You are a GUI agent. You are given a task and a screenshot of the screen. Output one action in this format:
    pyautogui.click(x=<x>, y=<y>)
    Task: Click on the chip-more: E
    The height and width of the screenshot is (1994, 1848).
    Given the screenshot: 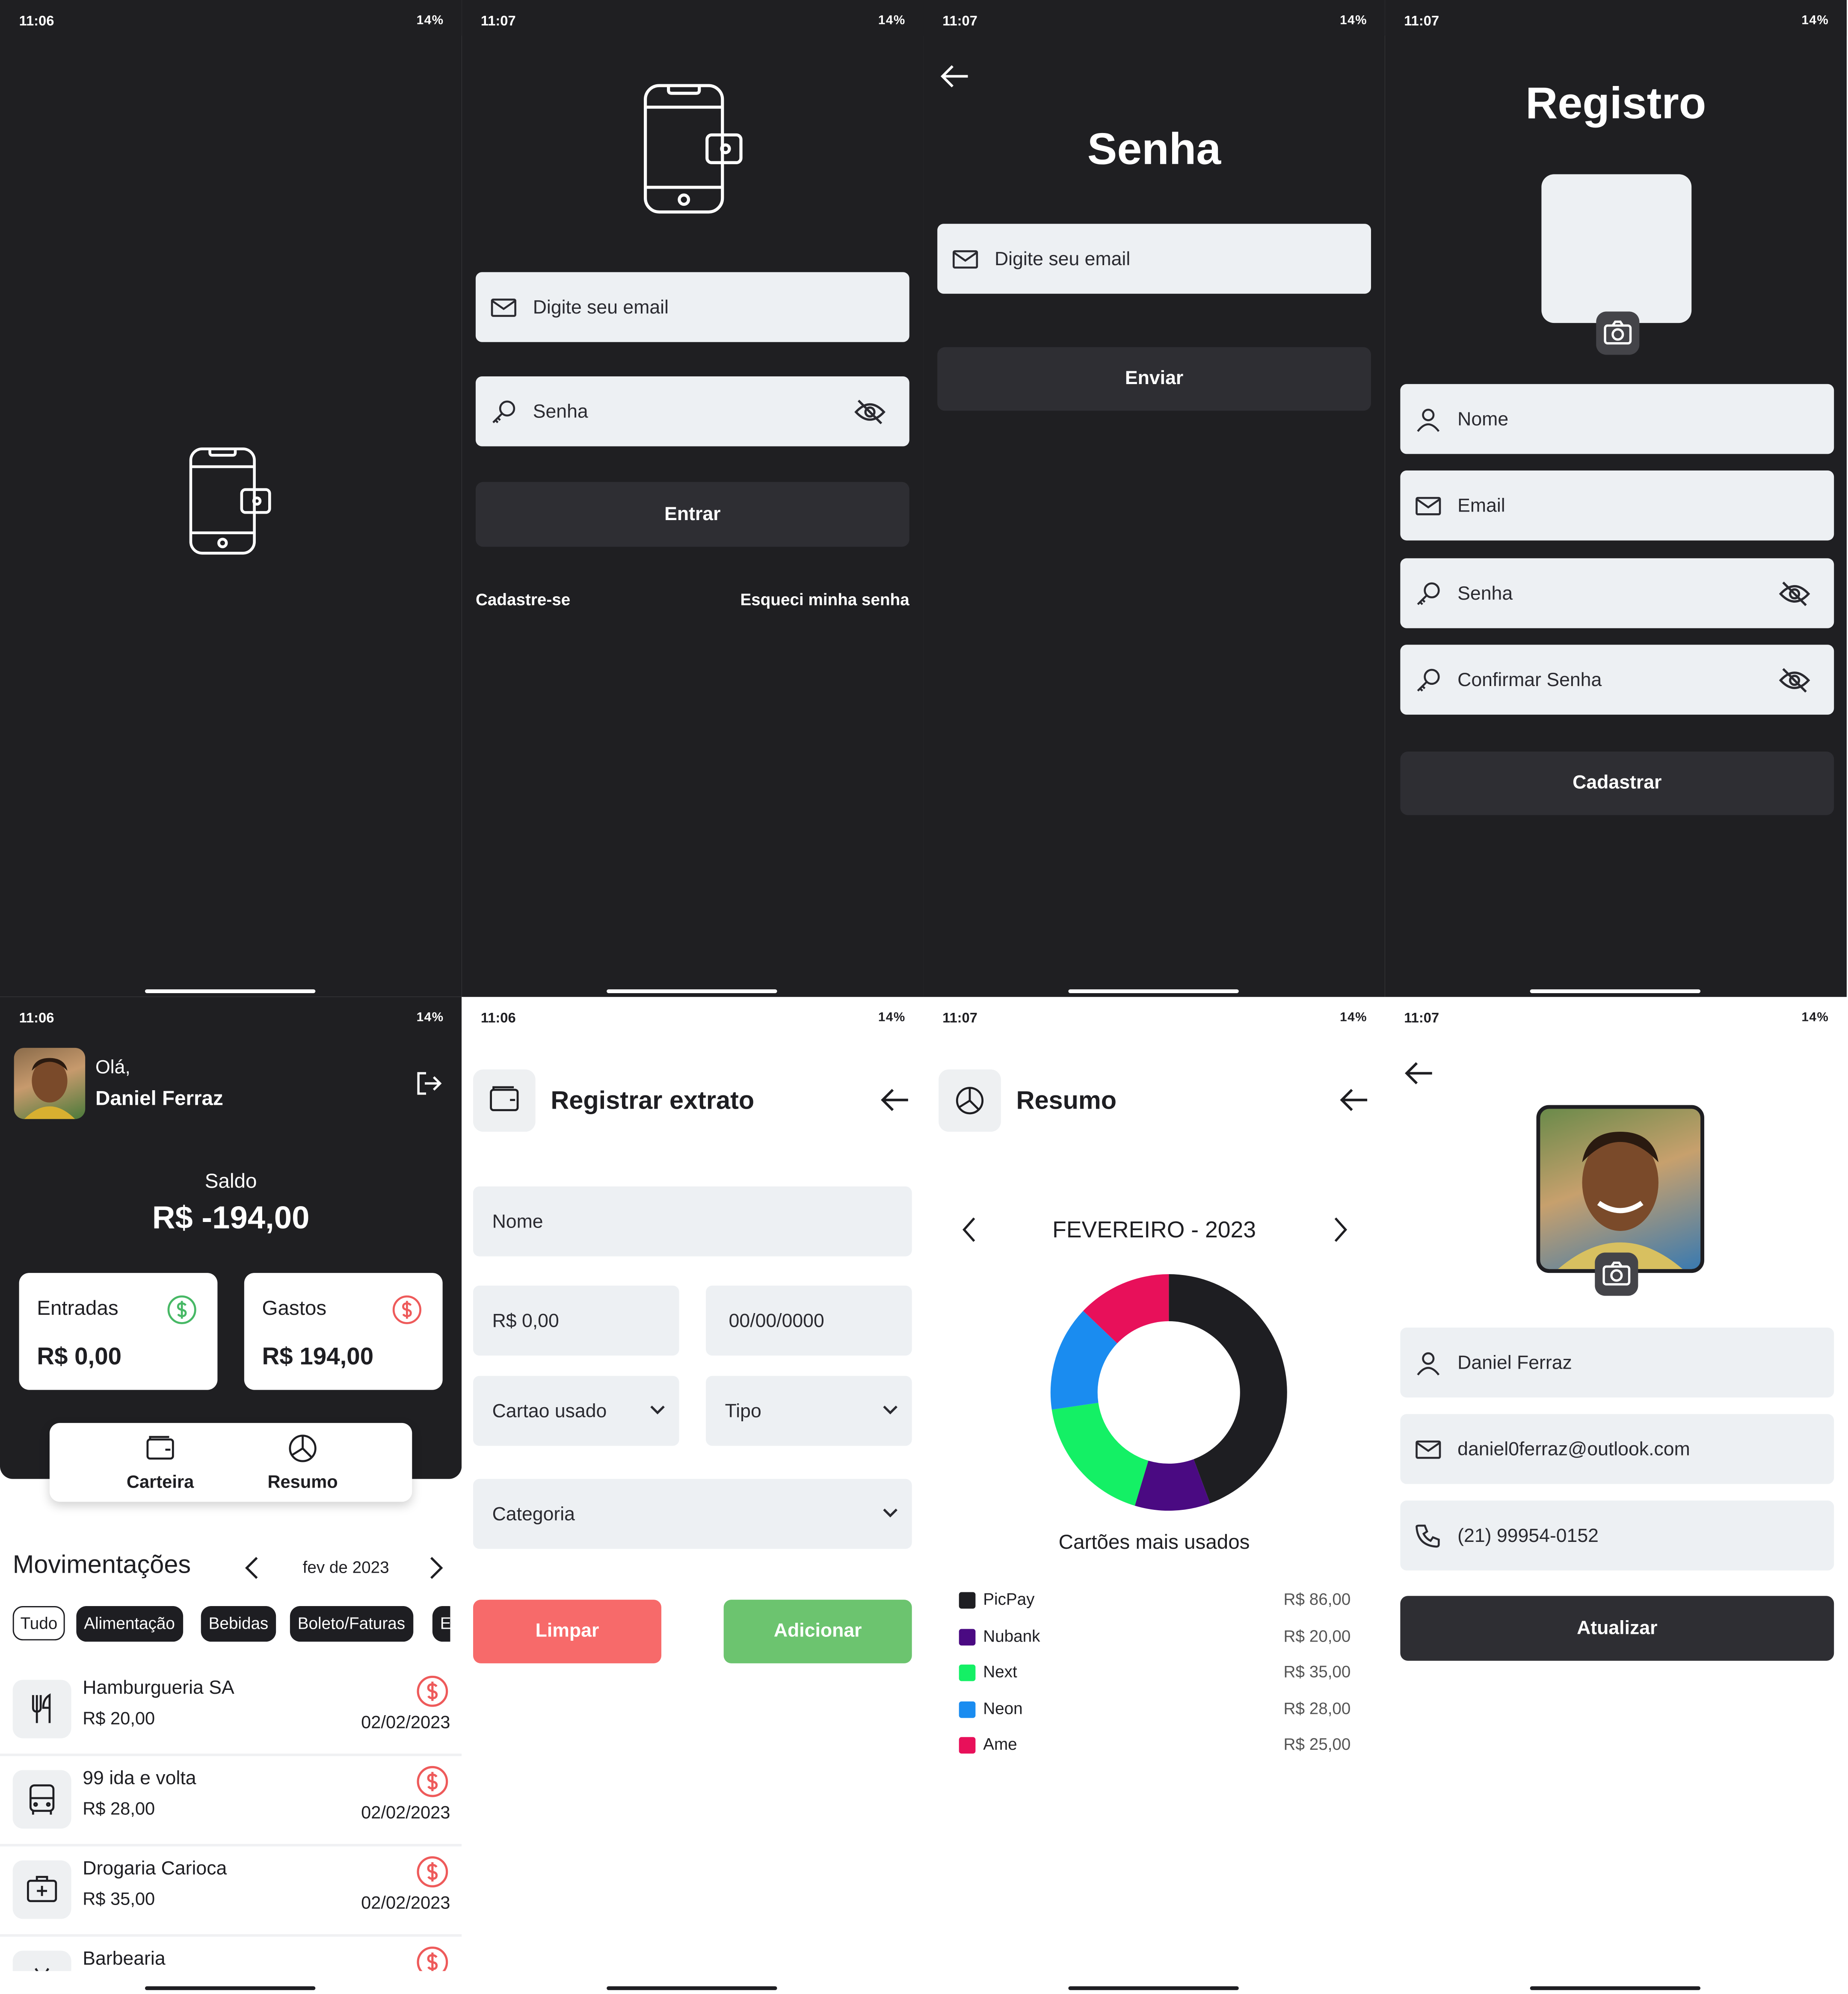 What is the action you would take?
    pyautogui.click(x=441, y=1624)
    